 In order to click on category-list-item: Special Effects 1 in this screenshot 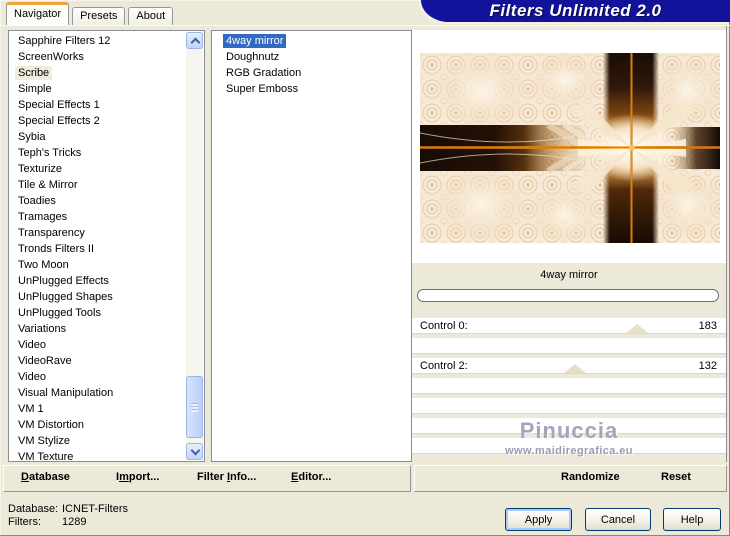, I will do `click(100, 106)`.